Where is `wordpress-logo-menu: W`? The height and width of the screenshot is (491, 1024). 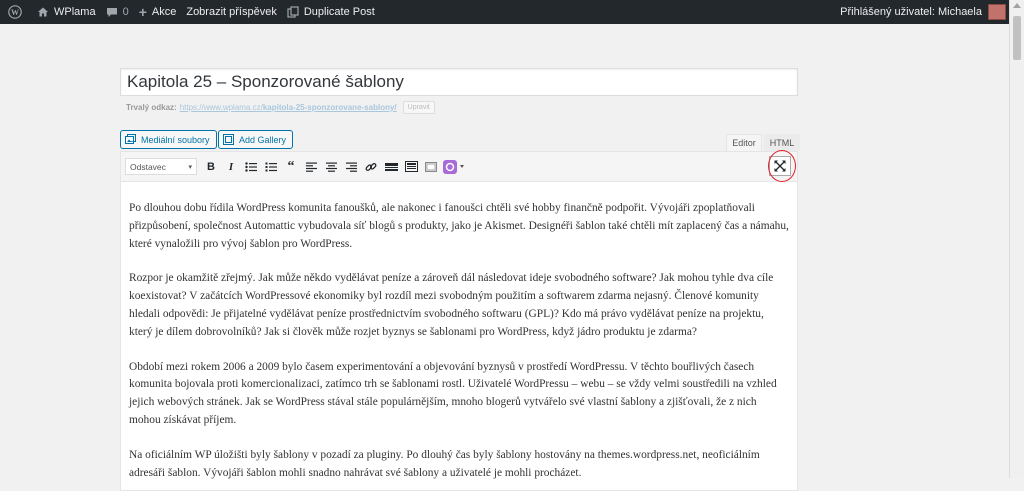 wordpress-logo-menu: W is located at coordinates (16, 12).